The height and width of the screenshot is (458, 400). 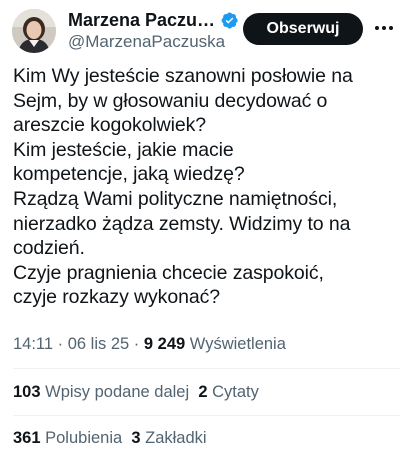 I want to click on tweet-line: nierzadko żądza zemsty. Widzimy to na, so click(x=182, y=223).